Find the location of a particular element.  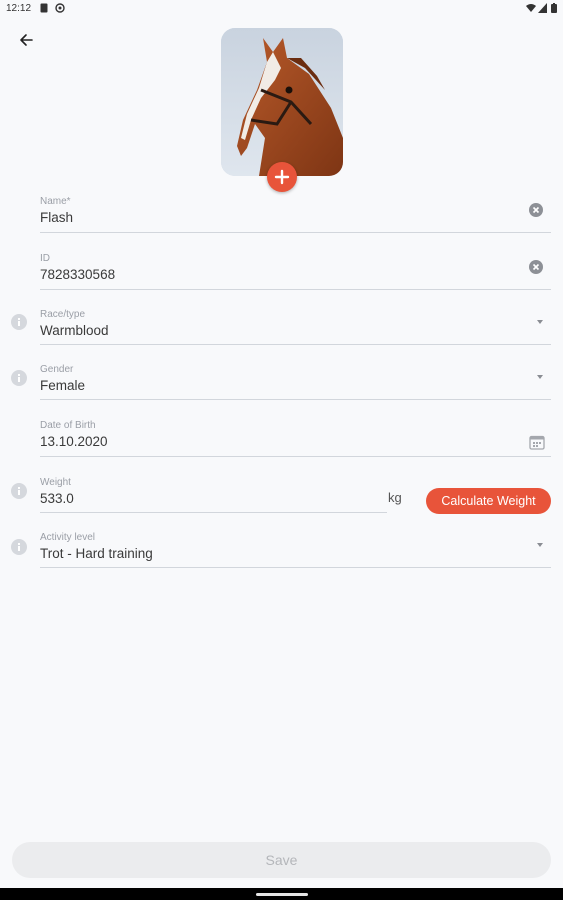

plus-icon is located at coordinates (282, 177).